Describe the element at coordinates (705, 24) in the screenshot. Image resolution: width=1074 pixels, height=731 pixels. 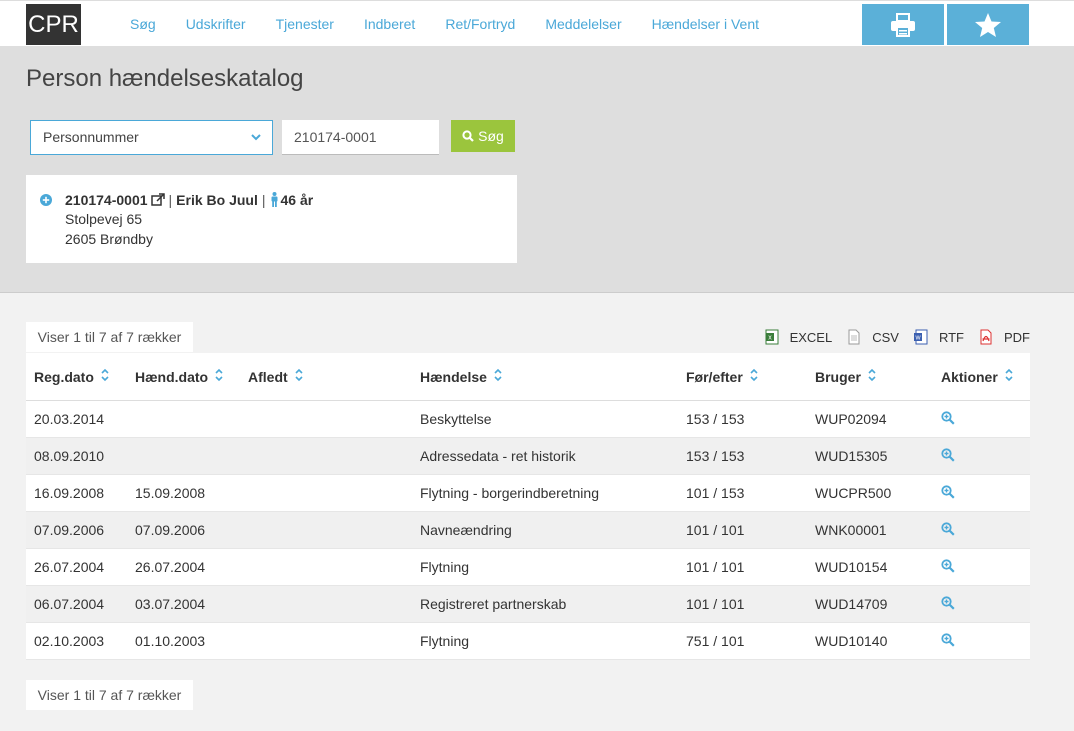
I see `nav-link-haendelser-i-vent: Hændelser i Vent` at that location.